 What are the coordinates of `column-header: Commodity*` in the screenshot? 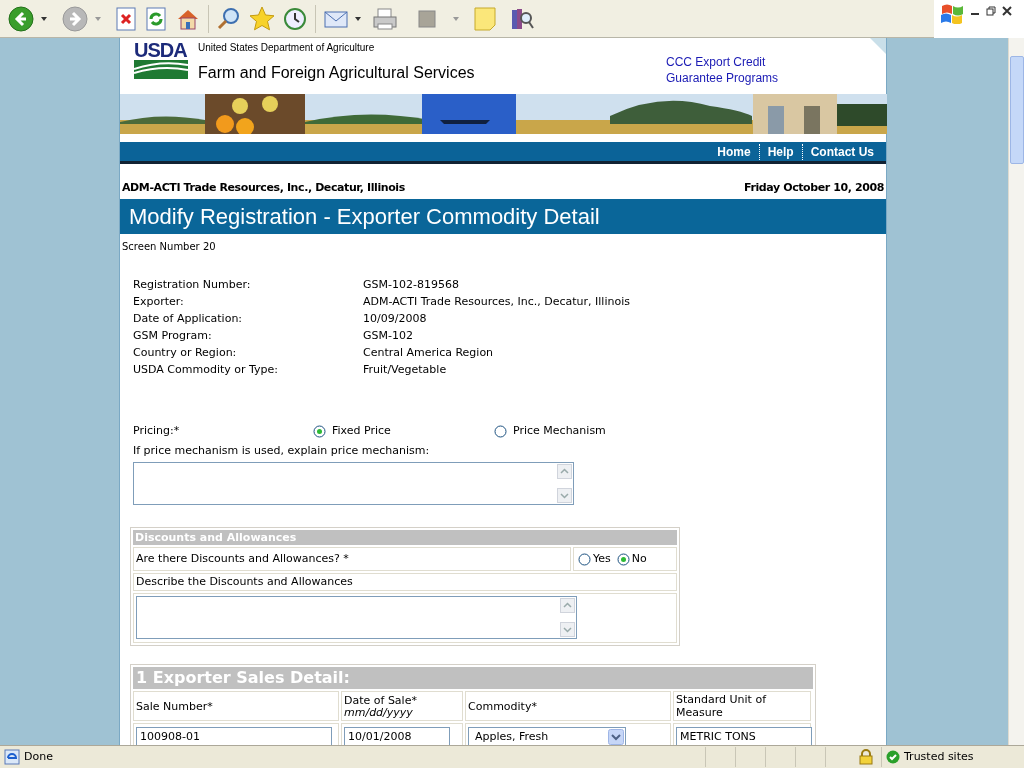 It's located at (503, 706).